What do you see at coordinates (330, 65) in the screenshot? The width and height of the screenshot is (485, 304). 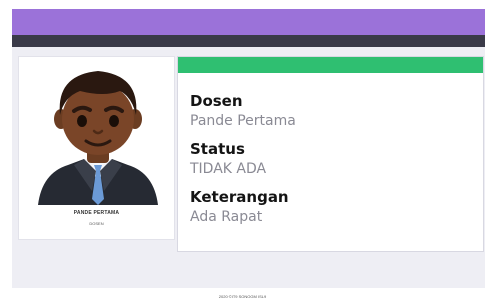 I see `info-card-header` at bounding box center [330, 65].